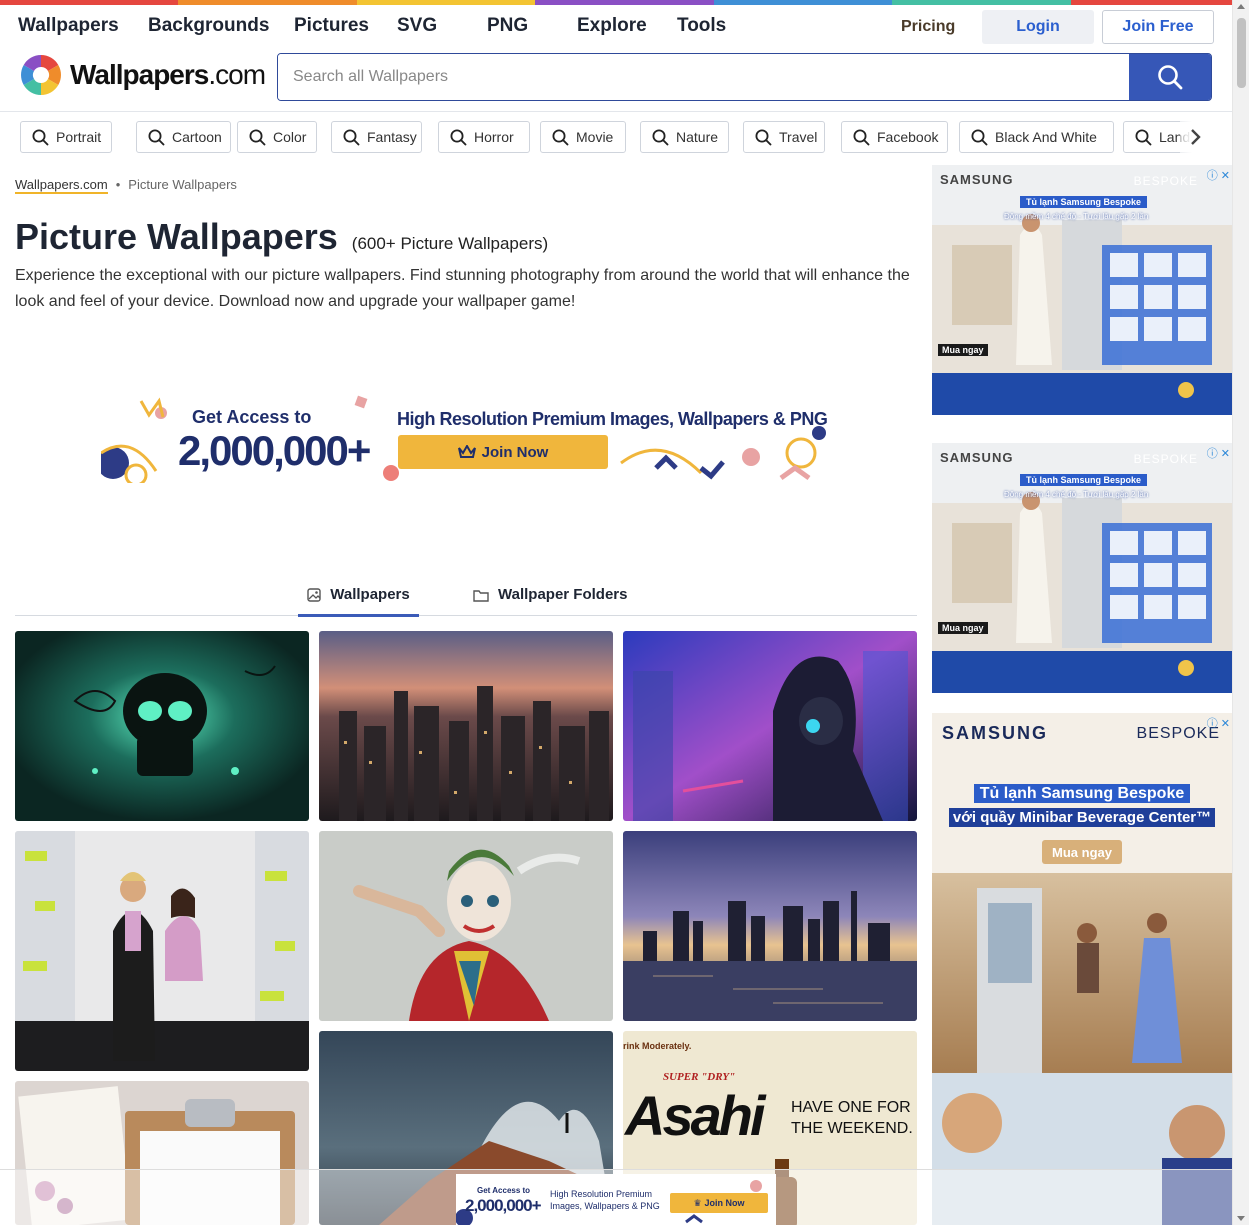  Describe the element at coordinates (563, 594) in the screenshot. I see `tab-folders-label: Wallpaper Folders` at that location.